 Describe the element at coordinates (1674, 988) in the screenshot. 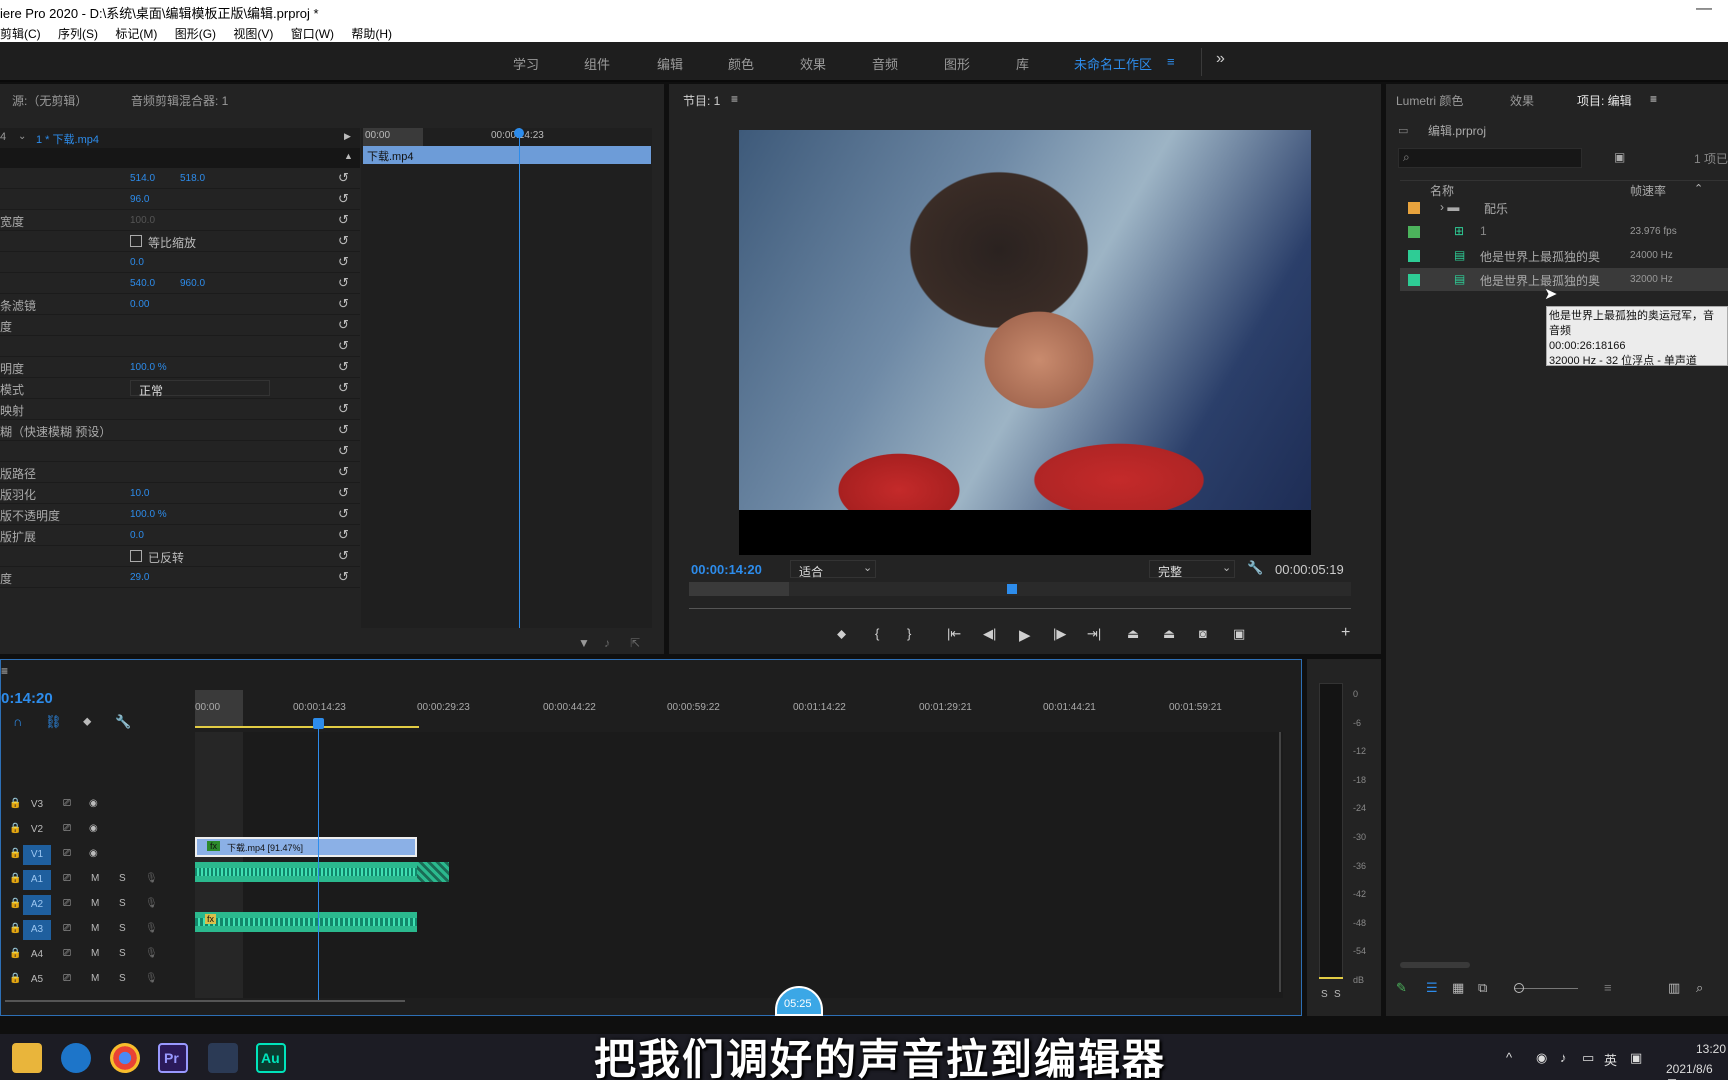

I see `automate-icon: ▥` at that location.